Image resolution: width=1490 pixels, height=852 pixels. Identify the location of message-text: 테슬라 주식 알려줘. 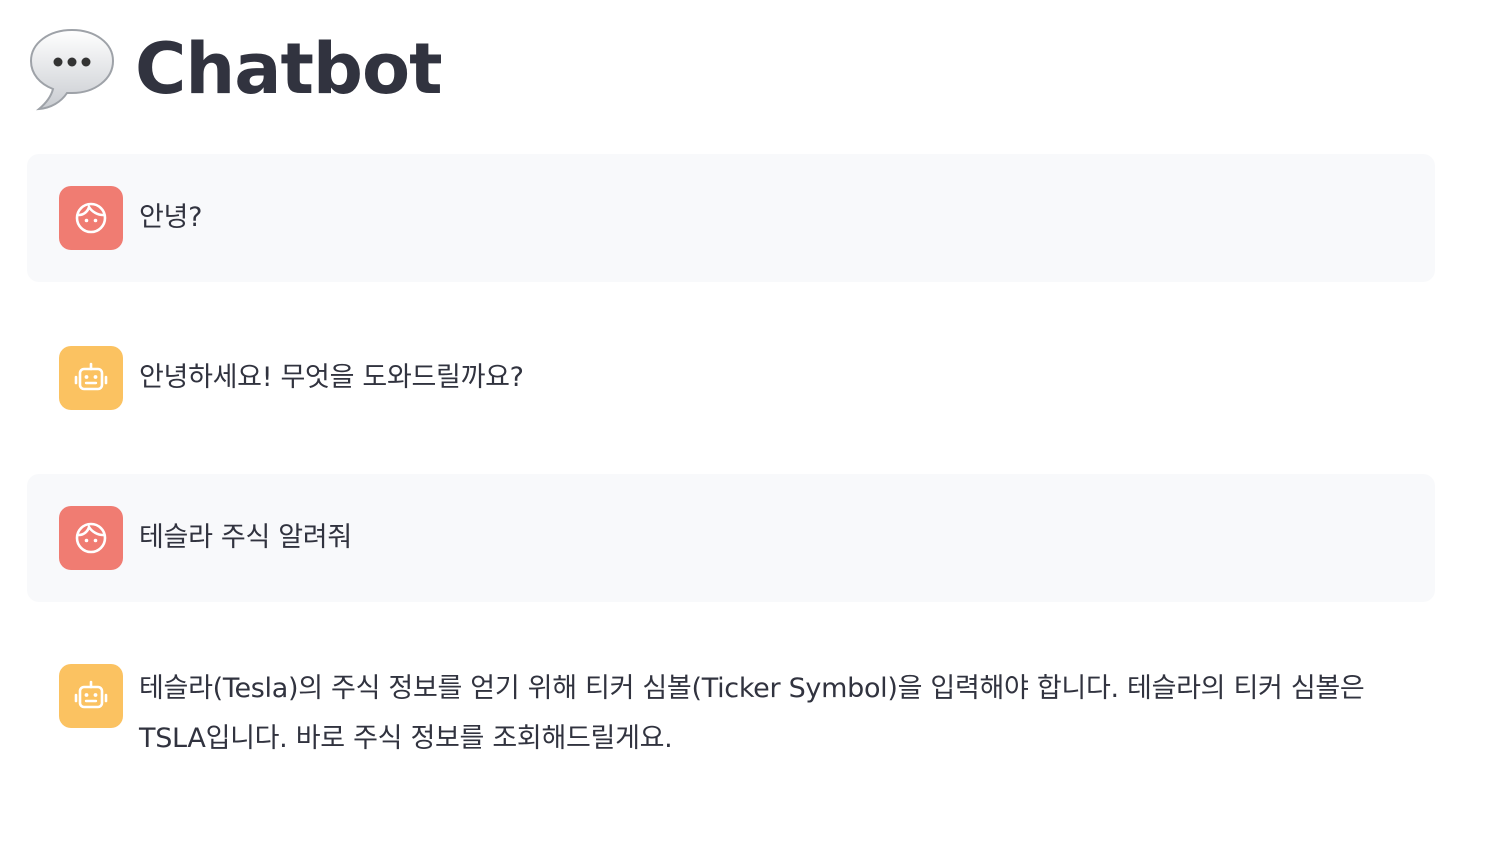
(245, 537).